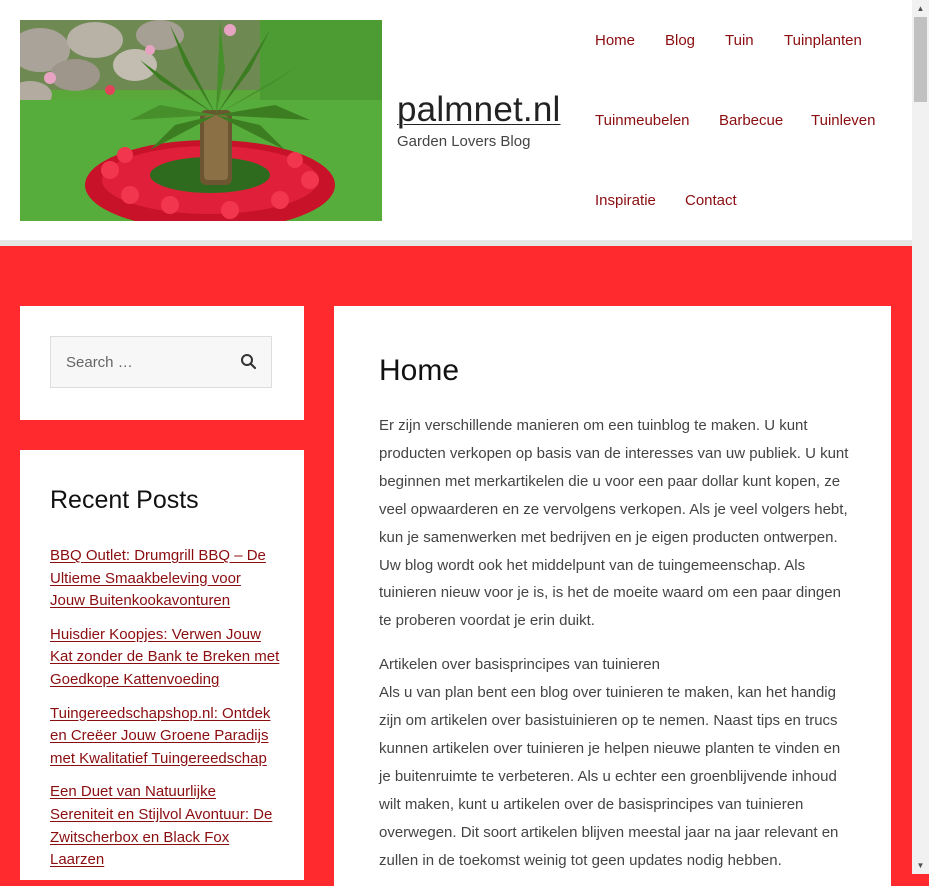  Describe the element at coordinates (464, 141) in the screenshot. I see `site-description: Garden Lovers Blog` at that location.